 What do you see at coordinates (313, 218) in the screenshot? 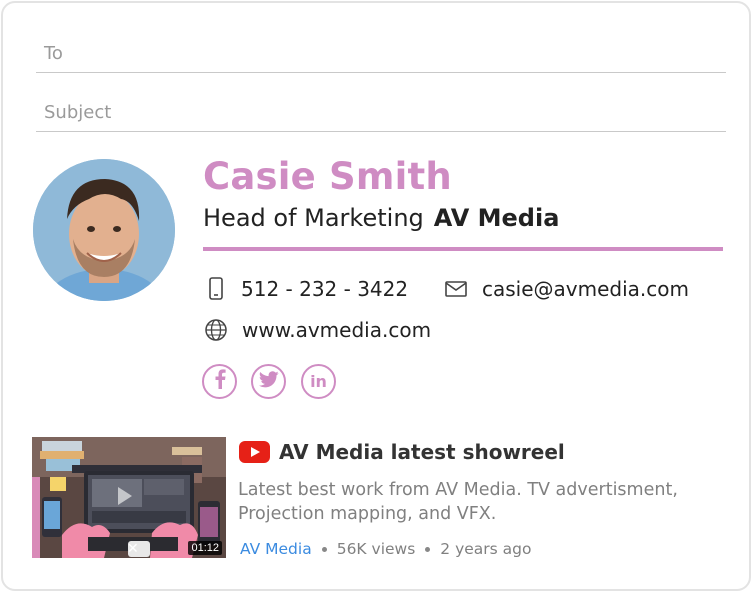
I see `job-title: Head of Marketing` at bounding box center [313, 218].